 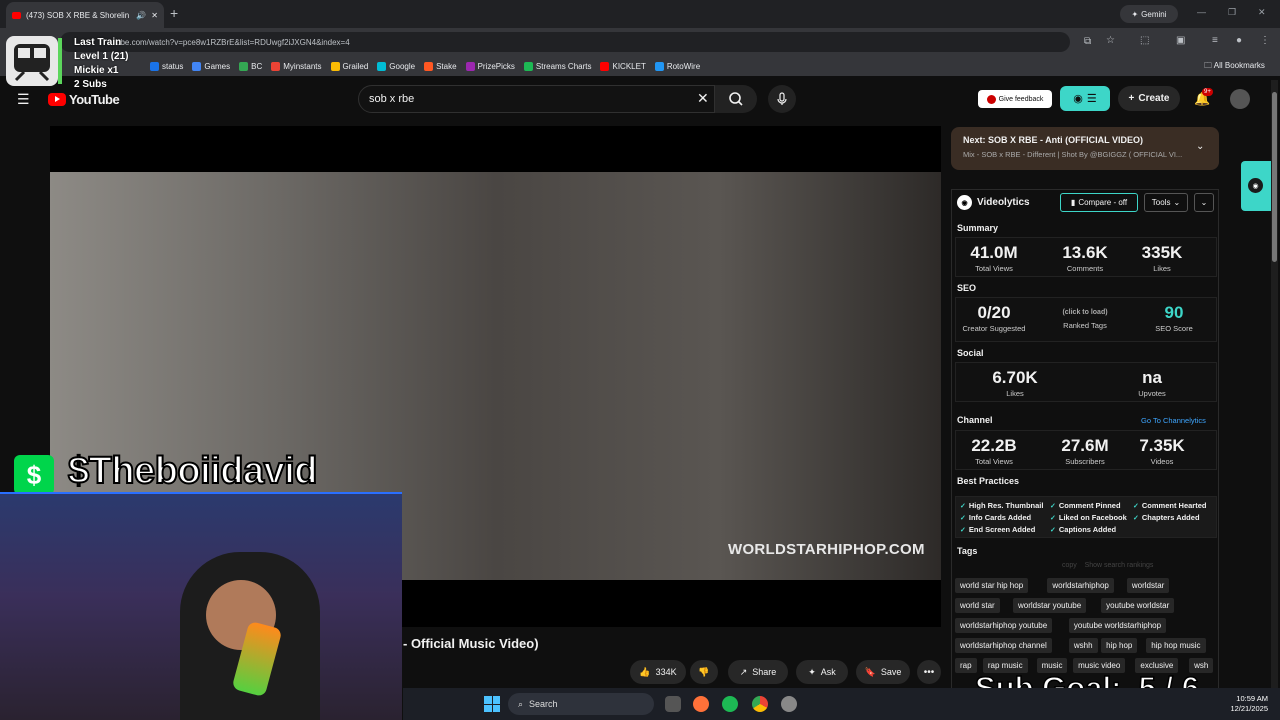 I want to click on maximize-icon: ❐, so click(x=1232, y=12).